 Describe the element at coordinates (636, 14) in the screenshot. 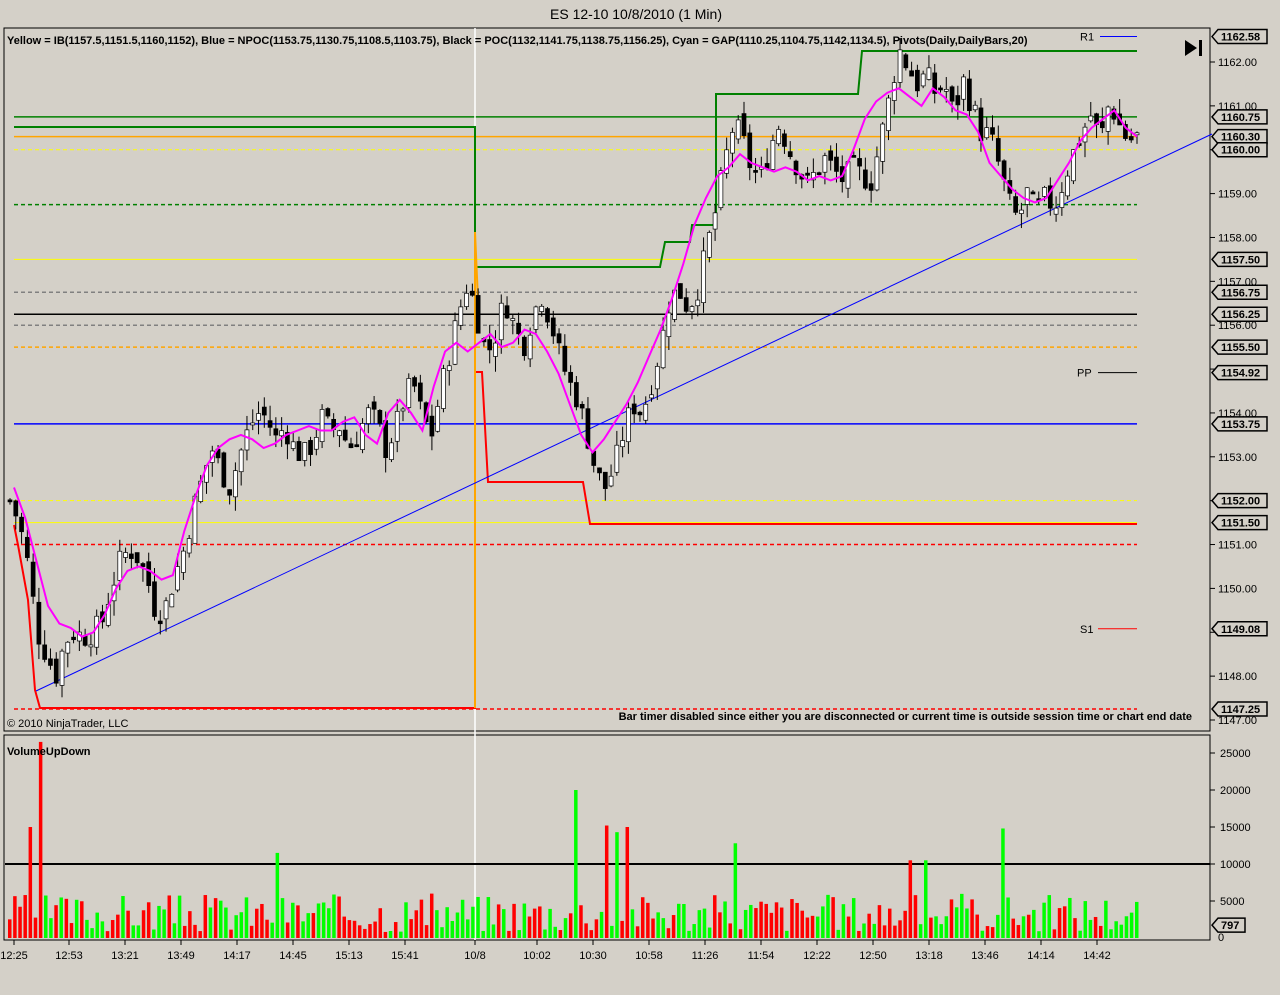

I see `window-title: ES 12-10 10/8/2010 (1 Min)` at that location.